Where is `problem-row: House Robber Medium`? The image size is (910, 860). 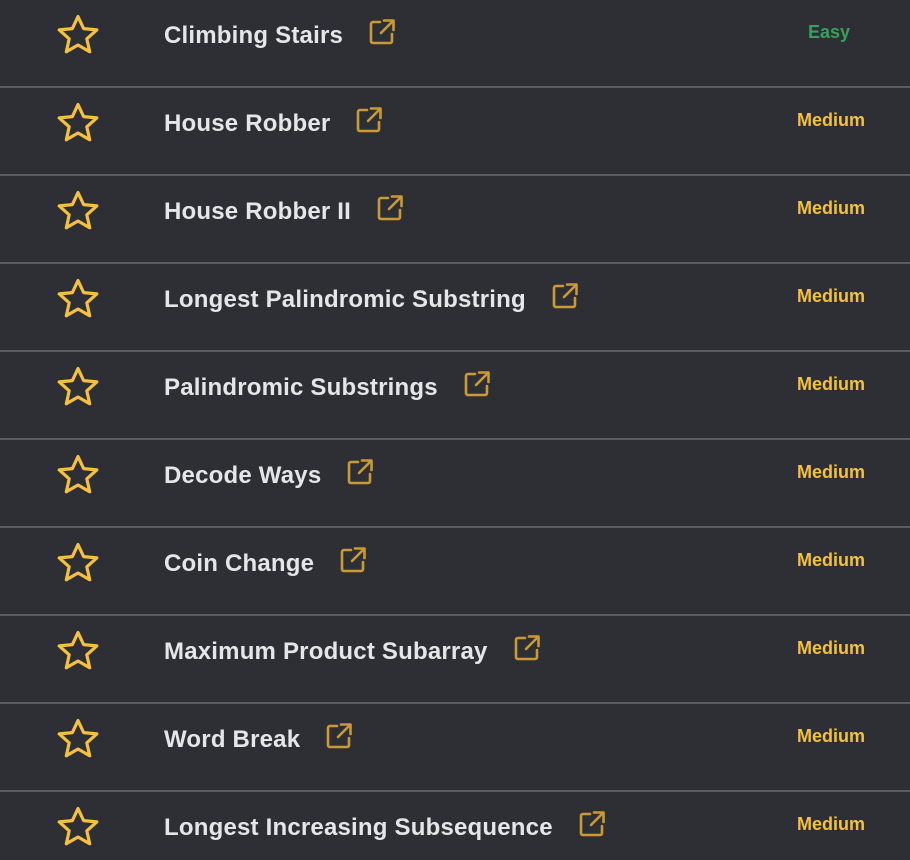
problem-row: House Robber Medium is located at coordinates (455, 132).